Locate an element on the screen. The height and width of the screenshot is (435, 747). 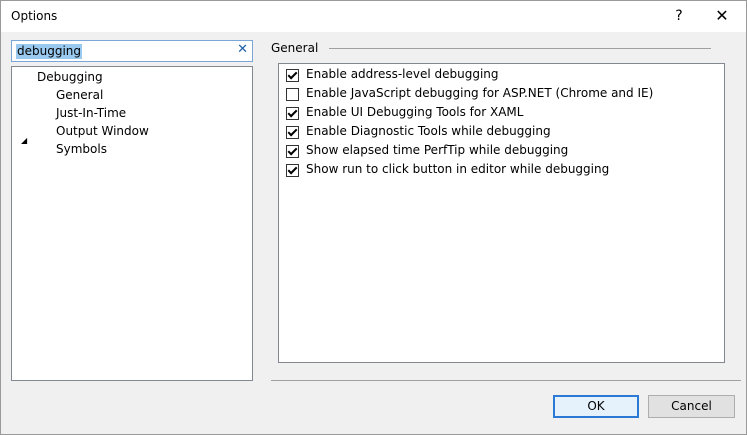
option-label: Enable address-level debugging is located at coordinates (402, 74).